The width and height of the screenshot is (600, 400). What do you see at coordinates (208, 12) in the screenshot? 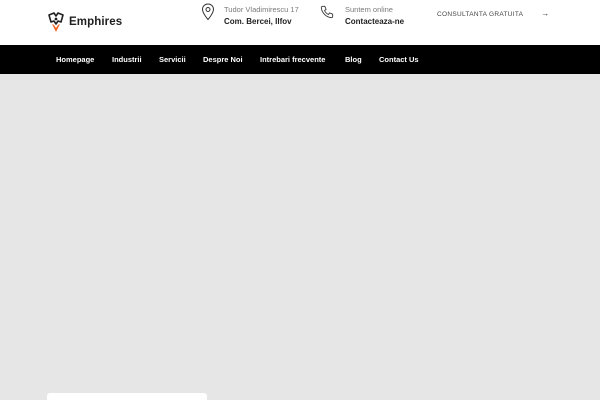
I see `map-pin-icon` at bounding box center [208, 12].